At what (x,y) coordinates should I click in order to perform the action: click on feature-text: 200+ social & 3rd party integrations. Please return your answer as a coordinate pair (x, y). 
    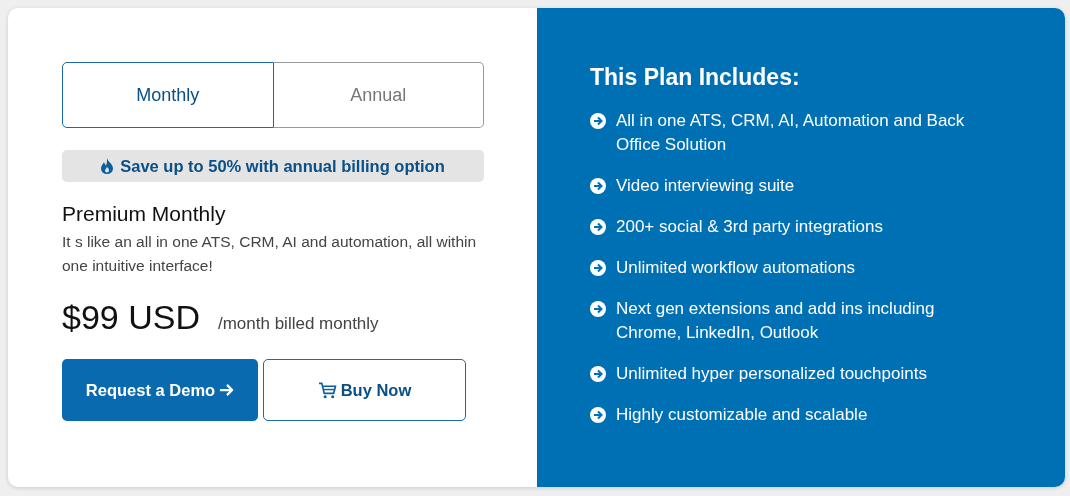
    Looking at the image, I should click on (750, 227).